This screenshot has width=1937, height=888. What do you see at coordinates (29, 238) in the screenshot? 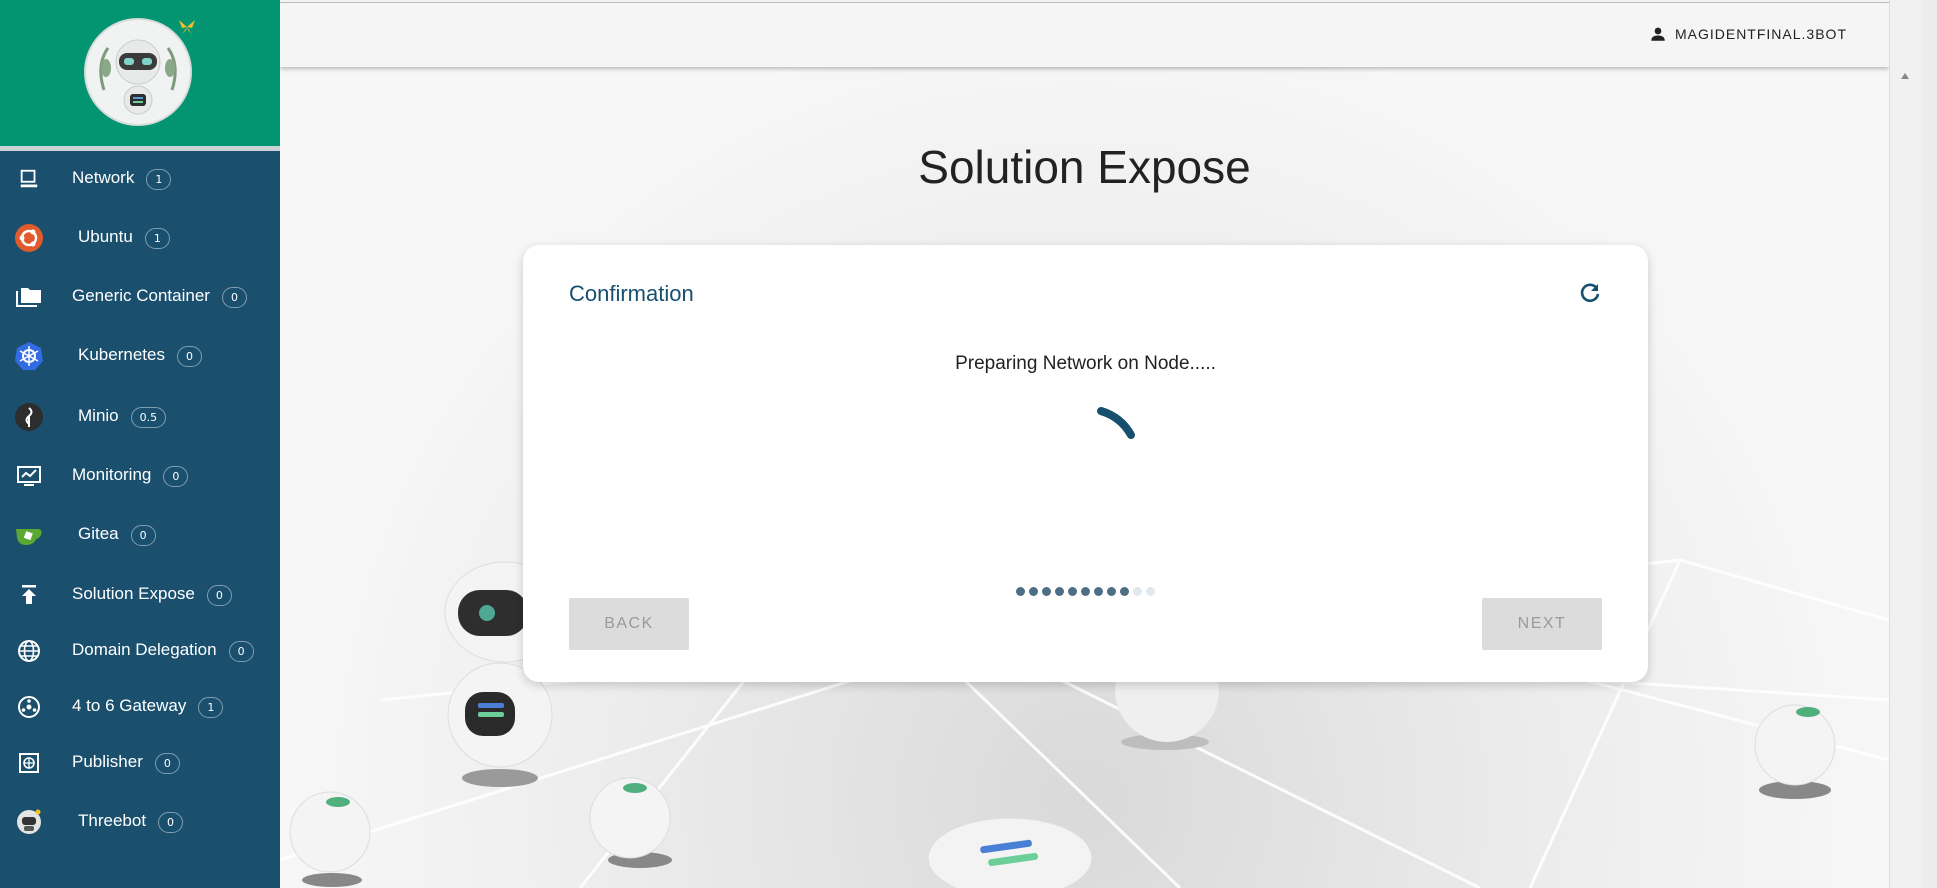
I see `ubuntu-icon` at bounding box center [29, 238].